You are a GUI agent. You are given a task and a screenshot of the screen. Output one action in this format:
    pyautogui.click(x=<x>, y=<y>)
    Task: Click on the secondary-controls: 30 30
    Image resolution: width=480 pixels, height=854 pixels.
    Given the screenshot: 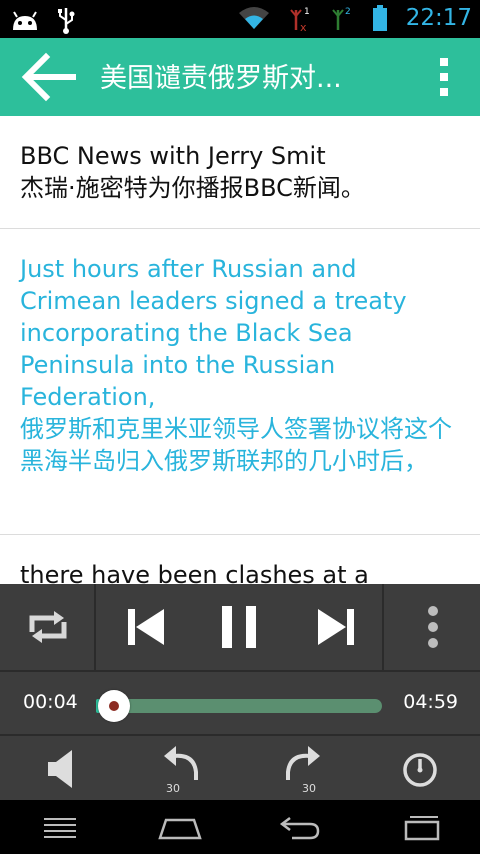 What is the action you would take?
    pyautogui.click(x=240, y=768)
    